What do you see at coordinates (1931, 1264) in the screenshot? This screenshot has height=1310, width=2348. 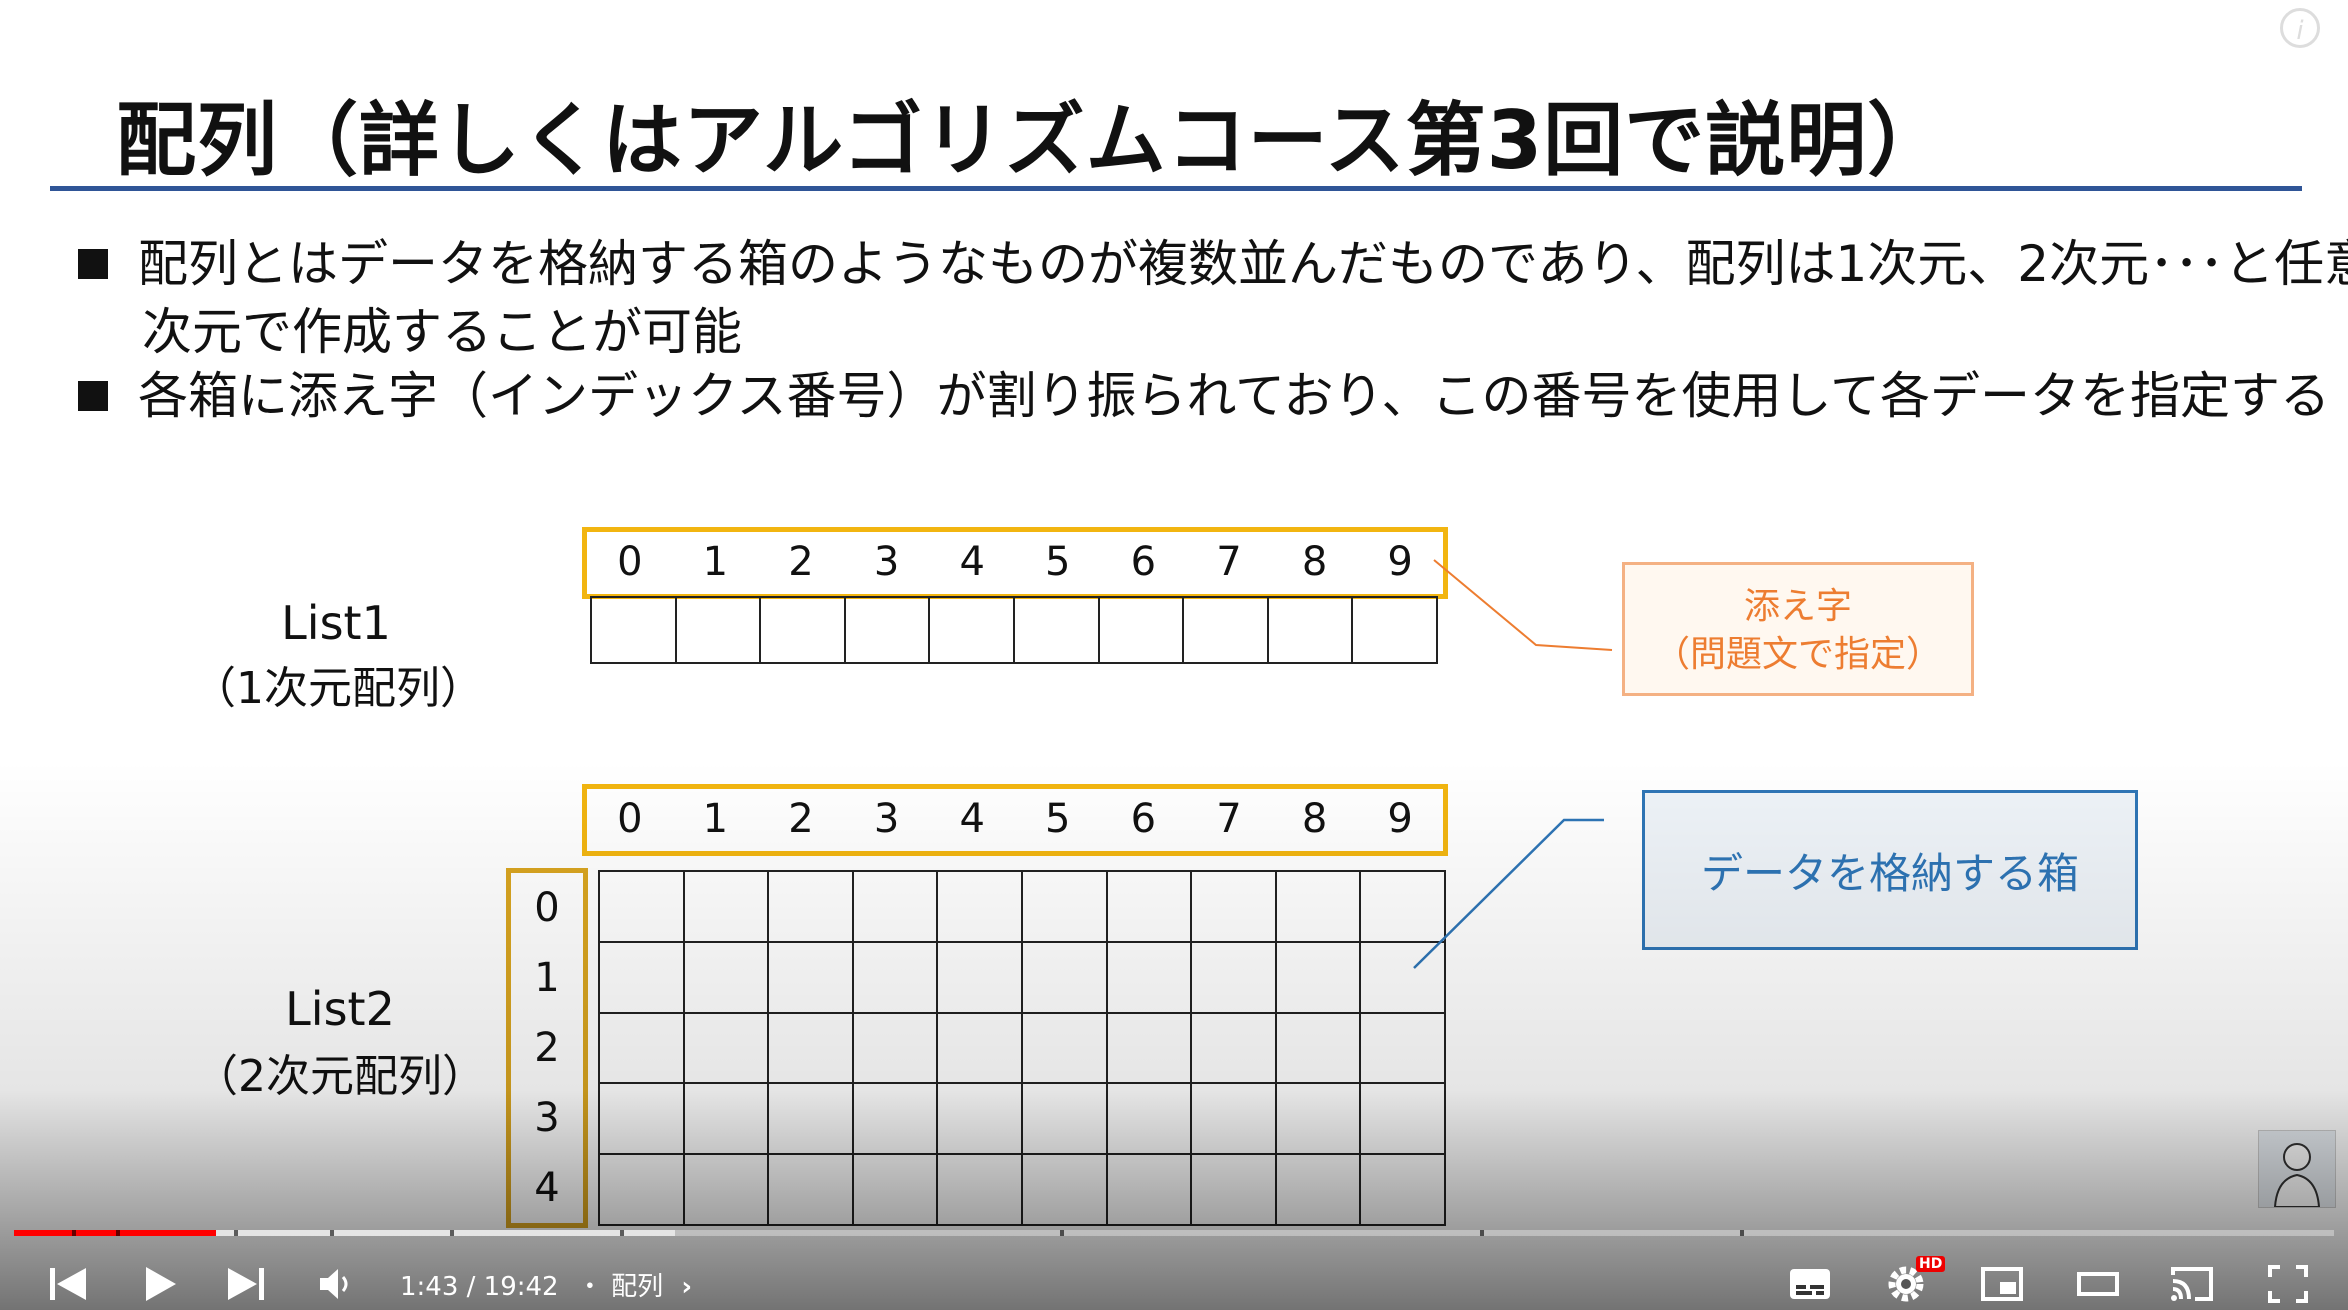 I see `hd-badge: HD` at bounding box center [1931, 1264].